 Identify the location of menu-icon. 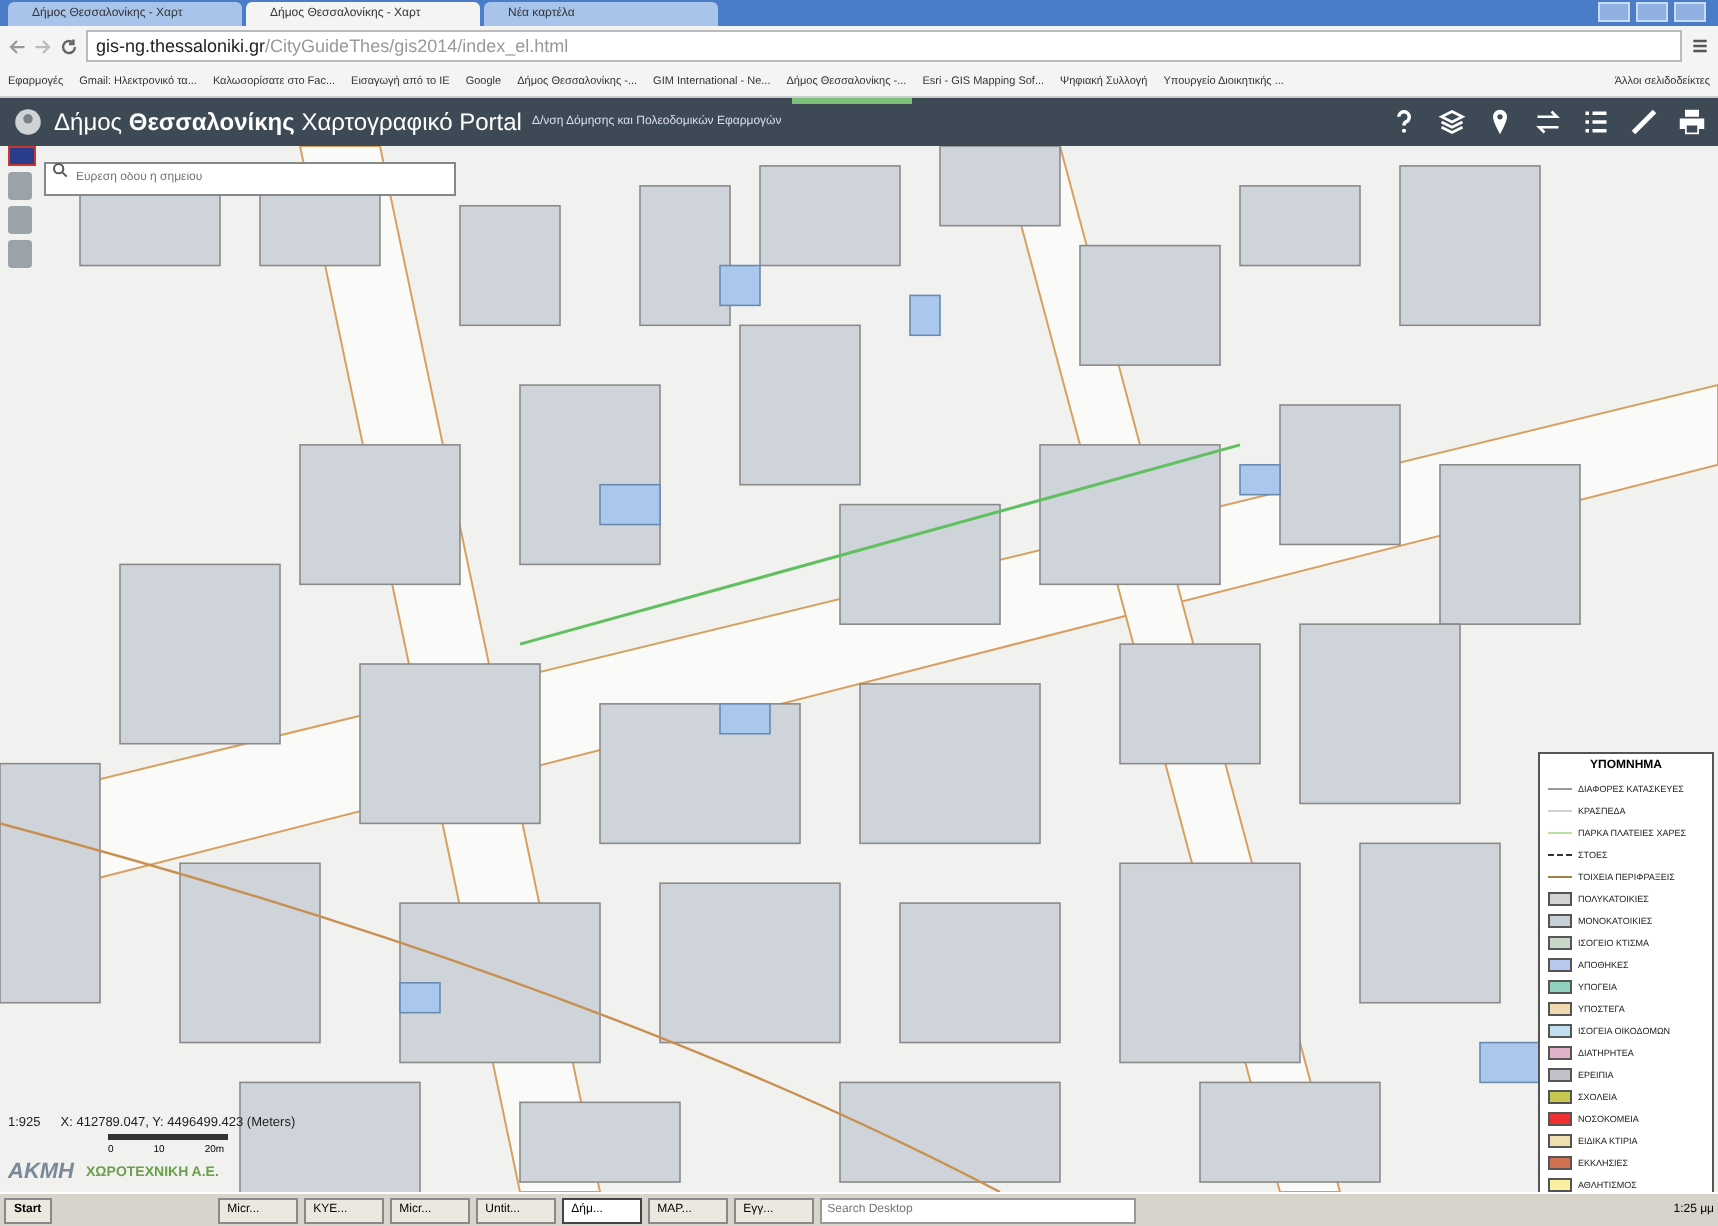
(1700, 46).